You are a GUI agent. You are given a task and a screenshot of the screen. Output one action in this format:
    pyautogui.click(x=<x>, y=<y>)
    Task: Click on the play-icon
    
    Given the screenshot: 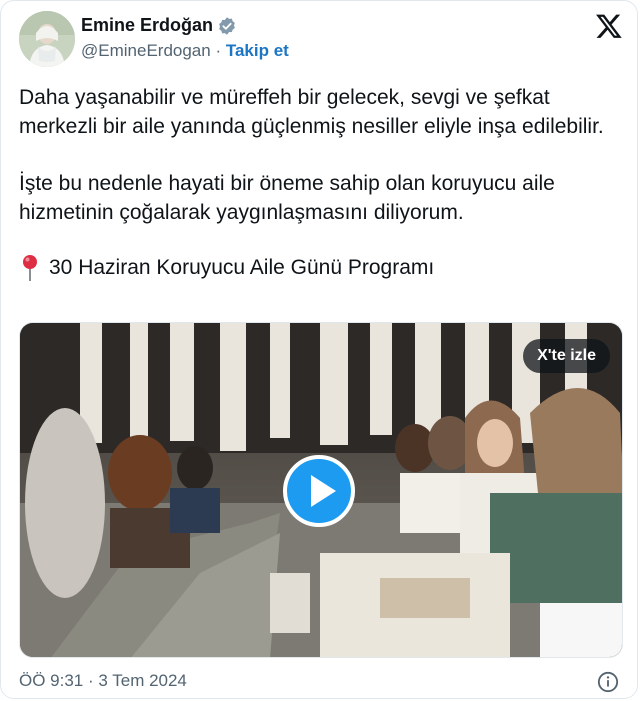 What is the action you would take?
    pyautogui.click(x=319, y=491)
    